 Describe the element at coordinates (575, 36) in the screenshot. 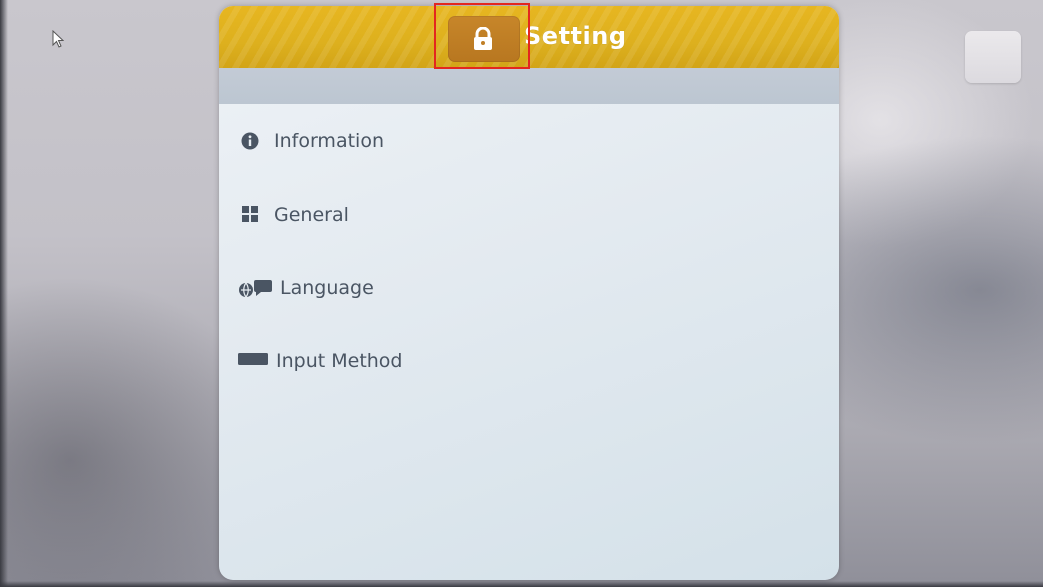

I see `page-title: Setting` at that location.